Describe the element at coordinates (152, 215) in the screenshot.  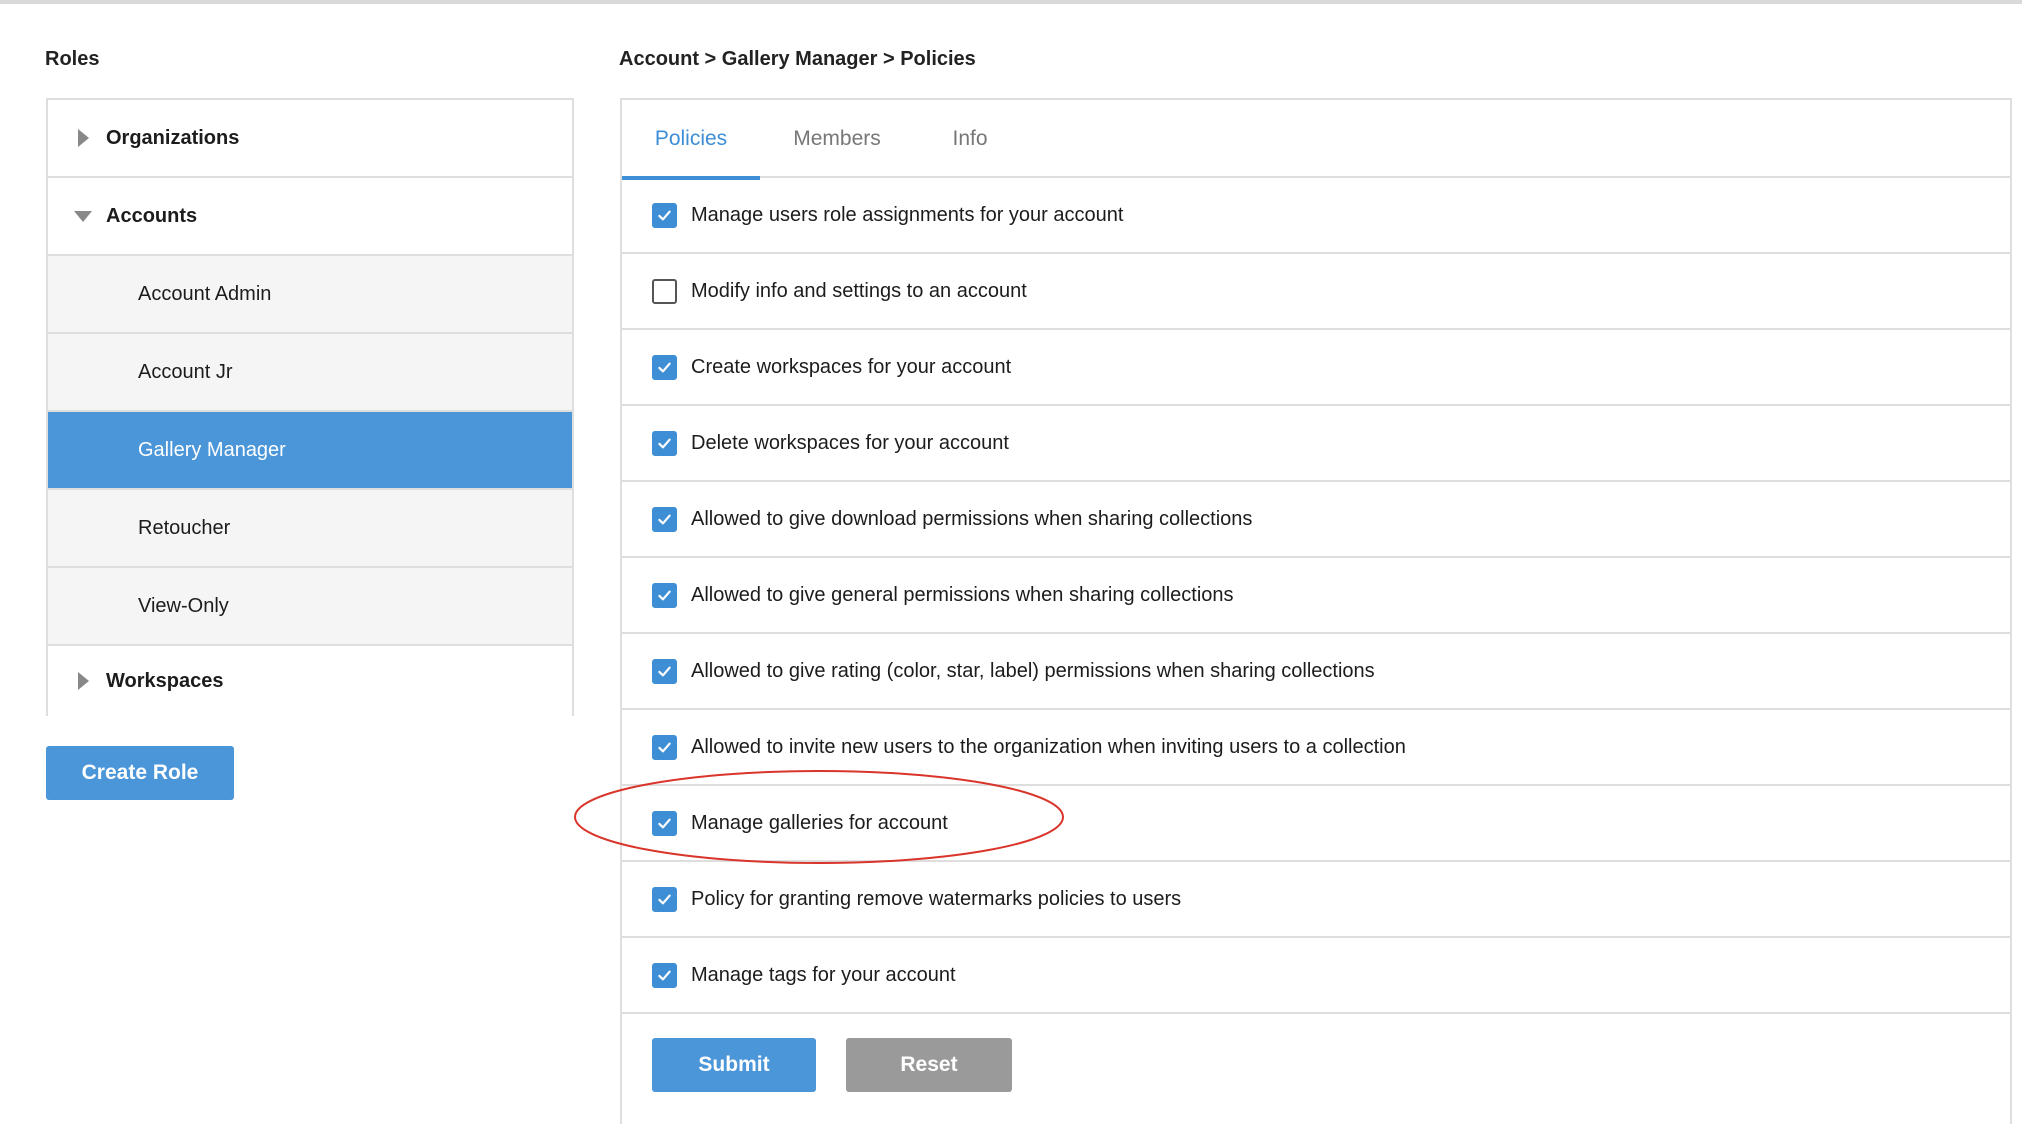
I see `role-group-label: Accounts` at that location.